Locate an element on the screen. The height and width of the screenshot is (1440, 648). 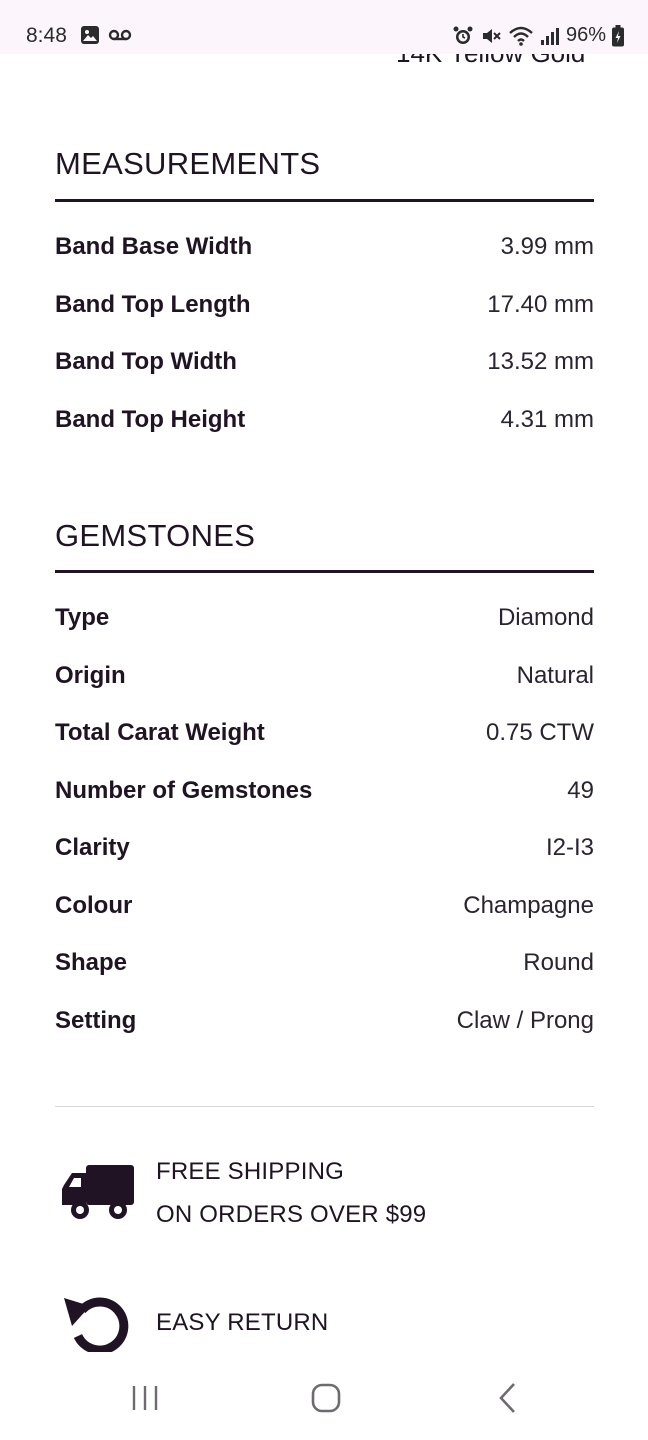
gemstones-rule is located at coordinates (324, 571).